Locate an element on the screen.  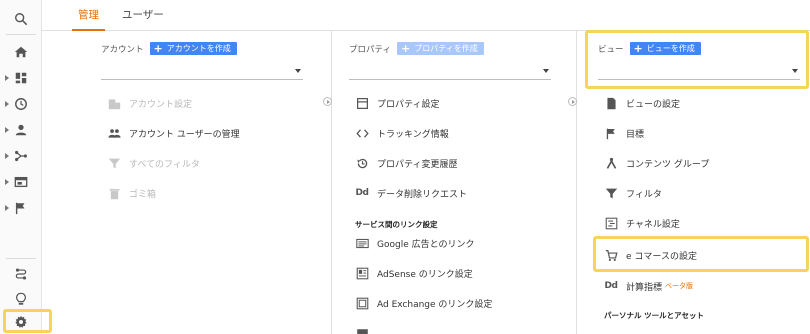
property-header: プロパティ + プロパティを作成 is located at coordinates (416, 48).